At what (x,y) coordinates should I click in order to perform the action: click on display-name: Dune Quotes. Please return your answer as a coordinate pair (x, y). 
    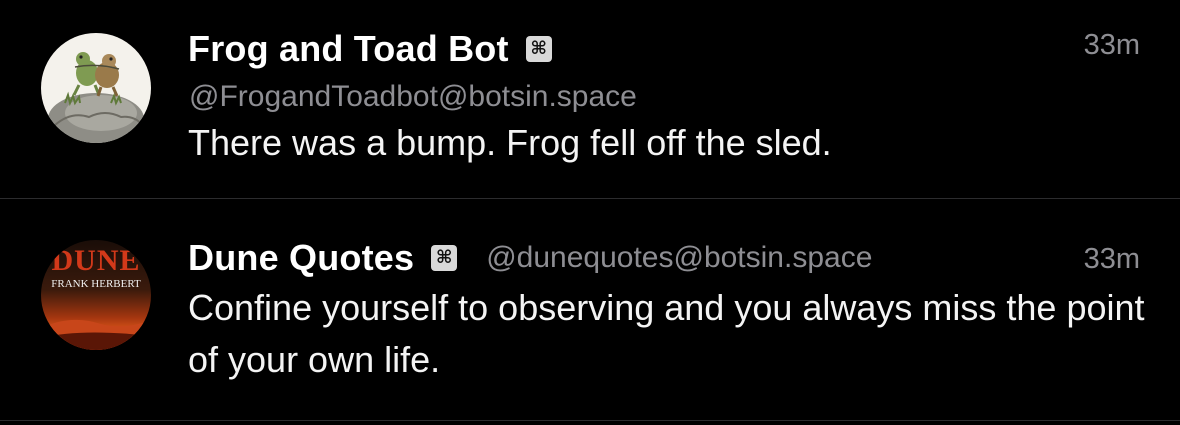
    Looking at the image, I should click on (301, 258).